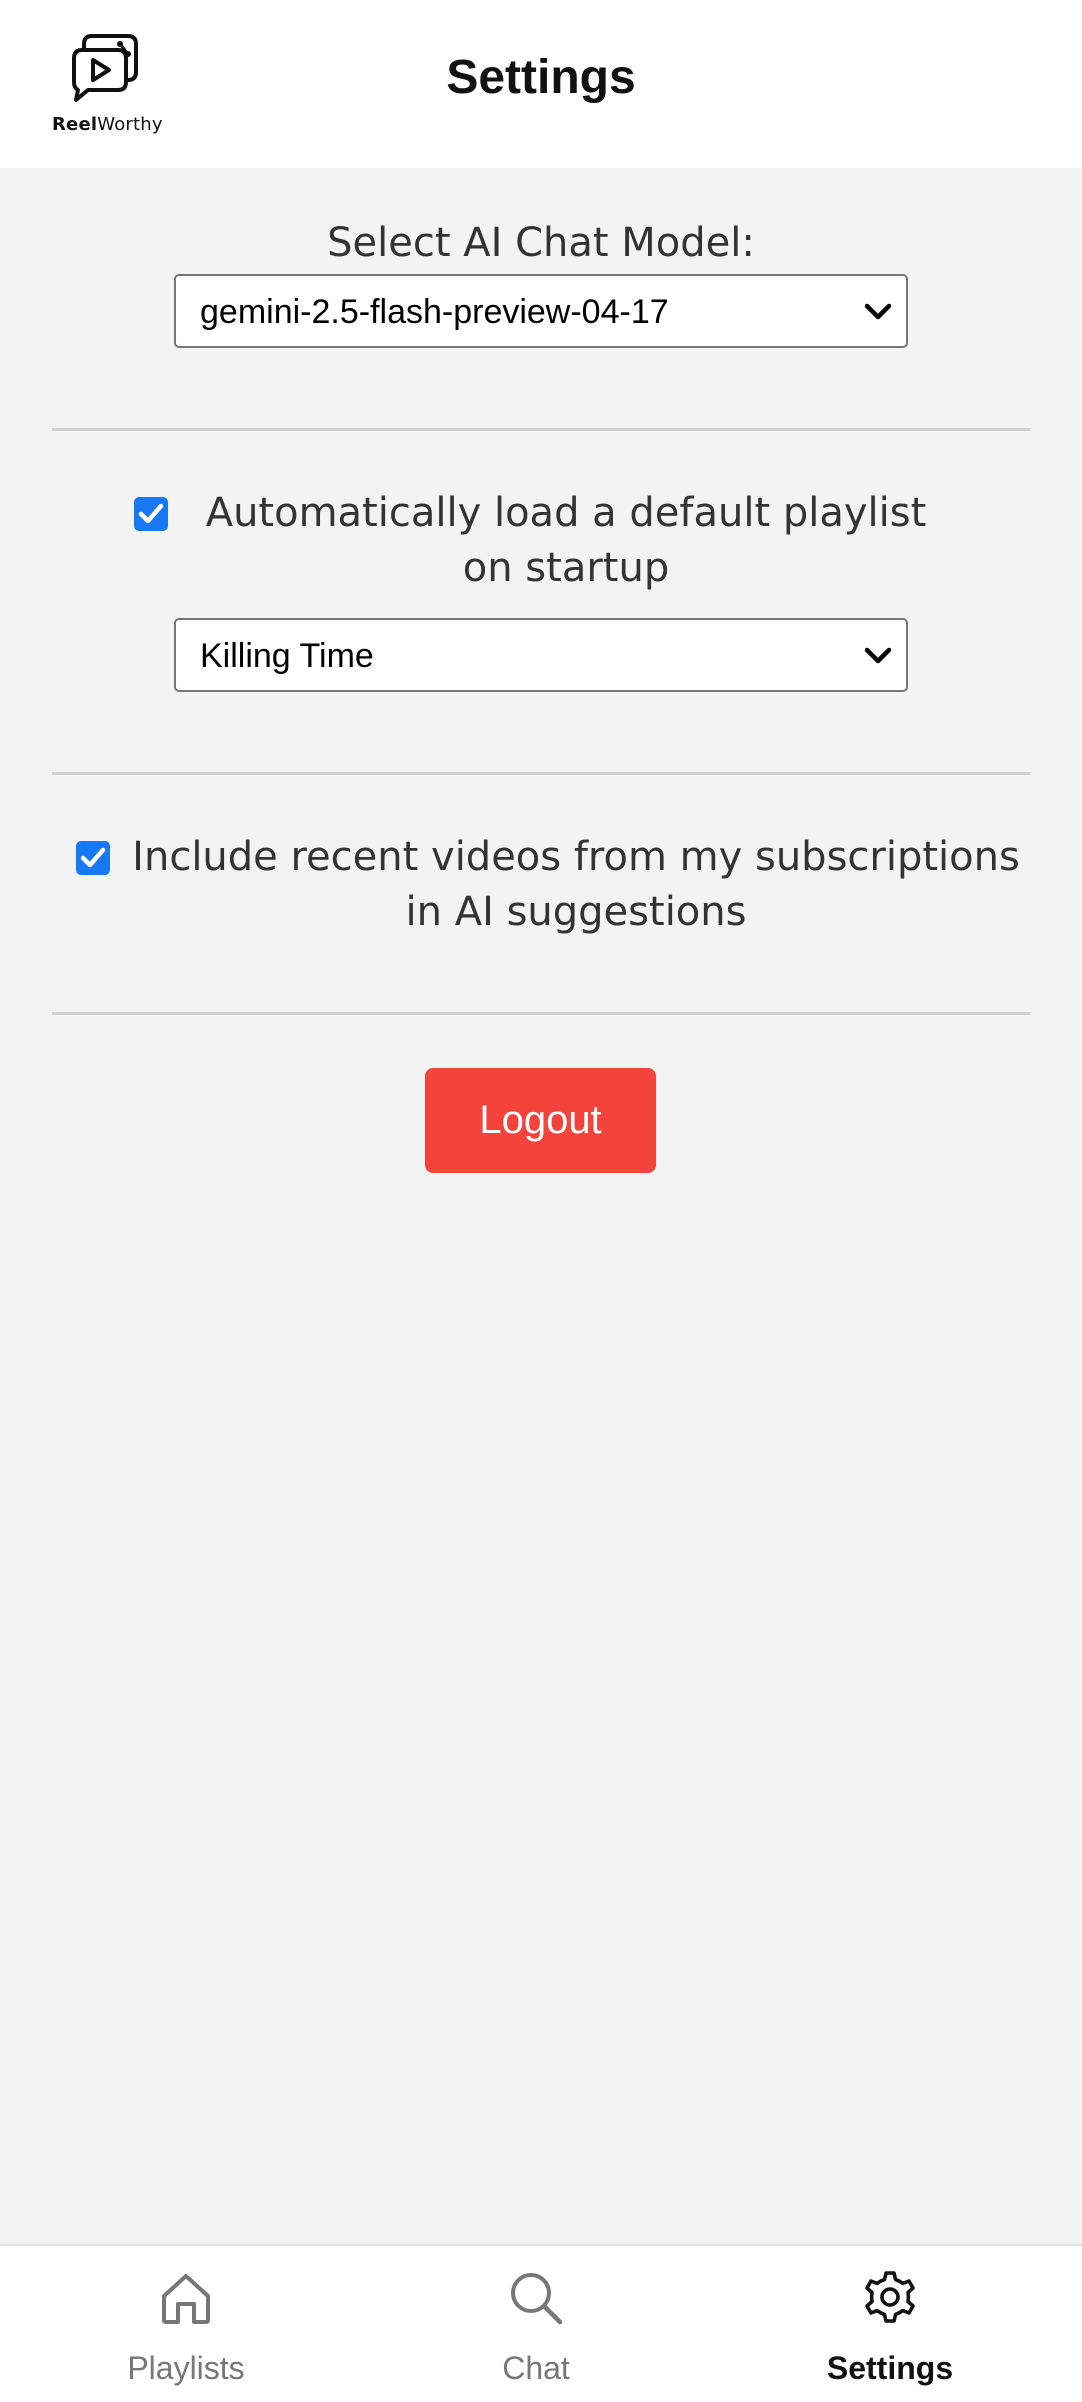 This screenshot has height=2402, width=1082. What do you see at coordinates (186, 2299) in the screenshot?
I see `home-icon` at bounding box center [186, 2299].